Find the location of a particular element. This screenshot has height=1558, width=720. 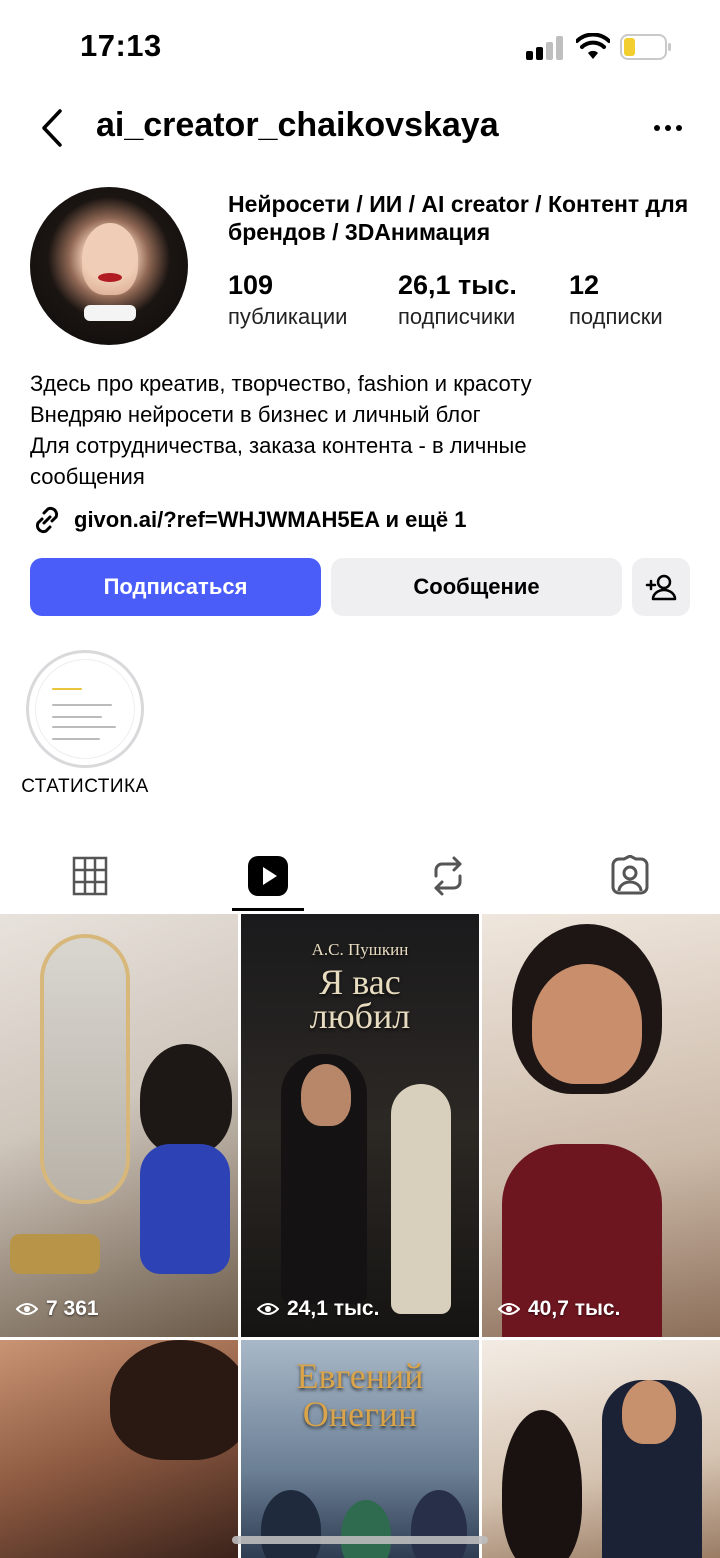

reels-icon is located at coordinates (268, 876).